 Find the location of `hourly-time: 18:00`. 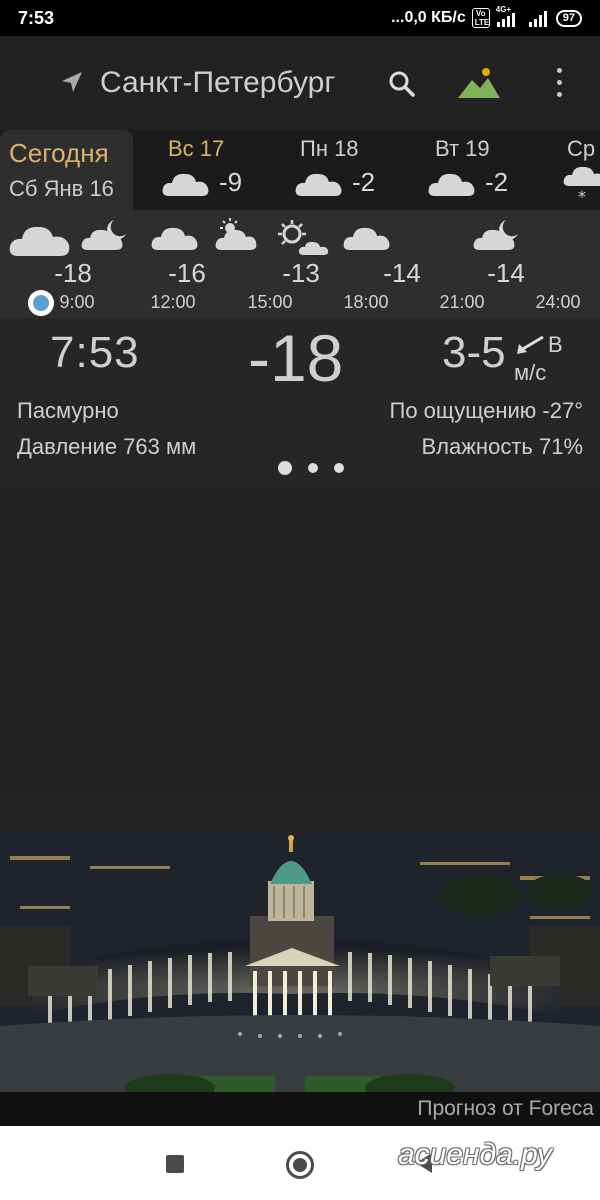

hourly-time: 18:00 is located at coordinates (366, 302).